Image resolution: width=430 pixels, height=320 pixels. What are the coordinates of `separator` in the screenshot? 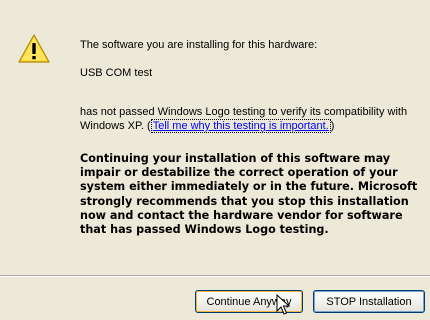 It's located at (215, 276).